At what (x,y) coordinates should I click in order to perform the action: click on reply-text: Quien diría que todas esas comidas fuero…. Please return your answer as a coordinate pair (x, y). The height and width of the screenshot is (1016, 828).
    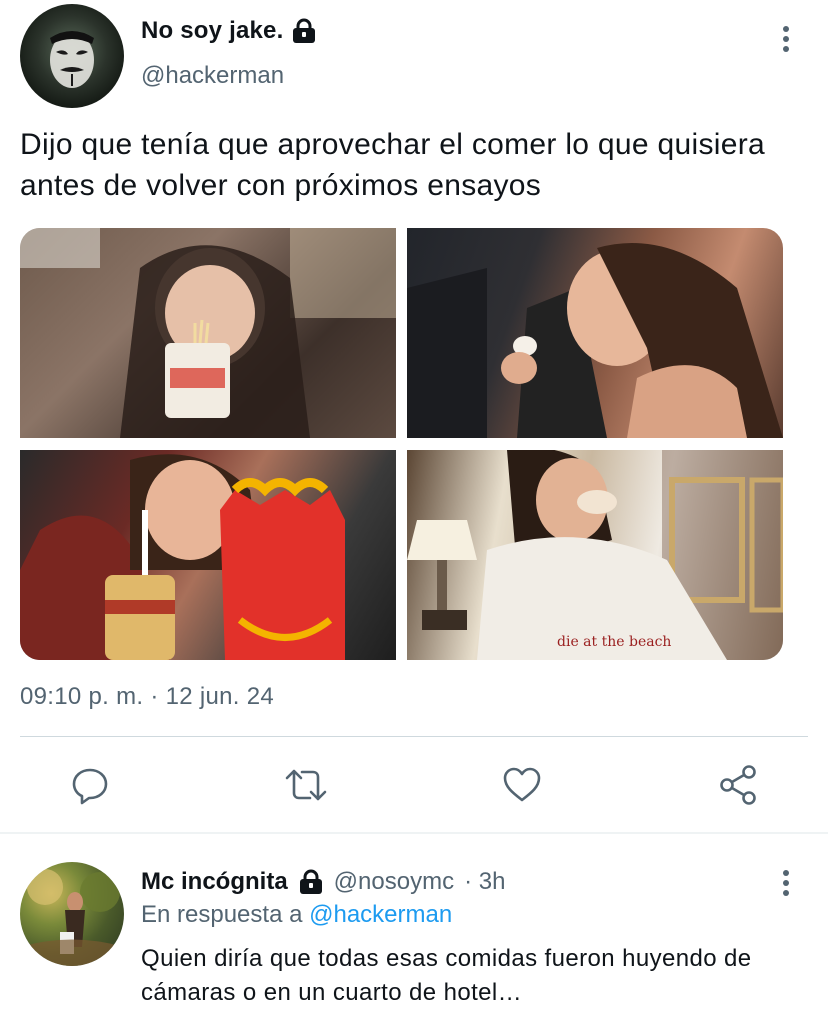
    Looking at the image, I should click on (446, 975).